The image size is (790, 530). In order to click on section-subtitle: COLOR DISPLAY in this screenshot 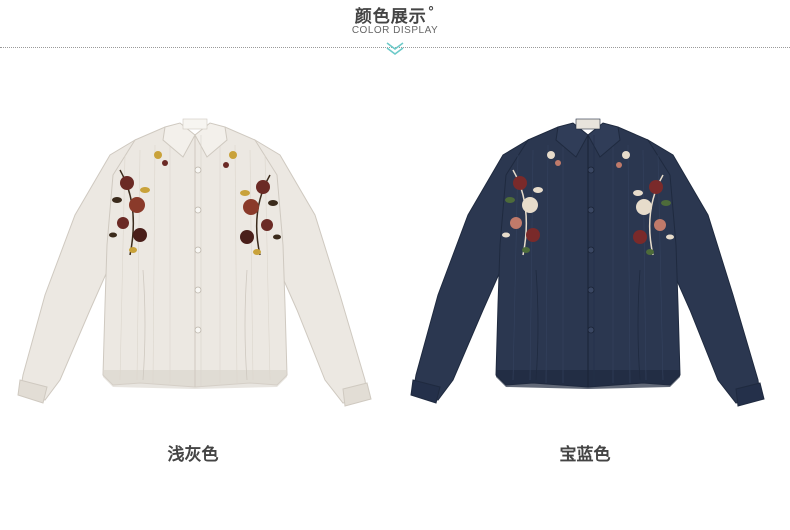, I will do `click(395, 30)`.